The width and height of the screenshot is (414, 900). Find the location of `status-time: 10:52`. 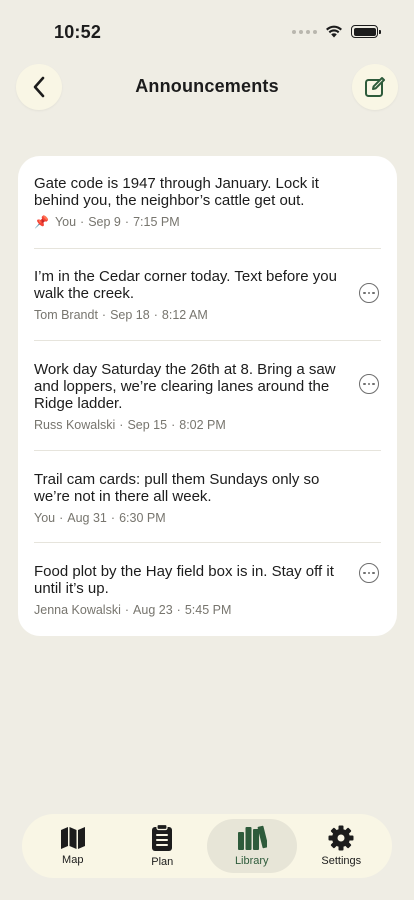

status-time: 10:52 is located at coordinates (78, 32).